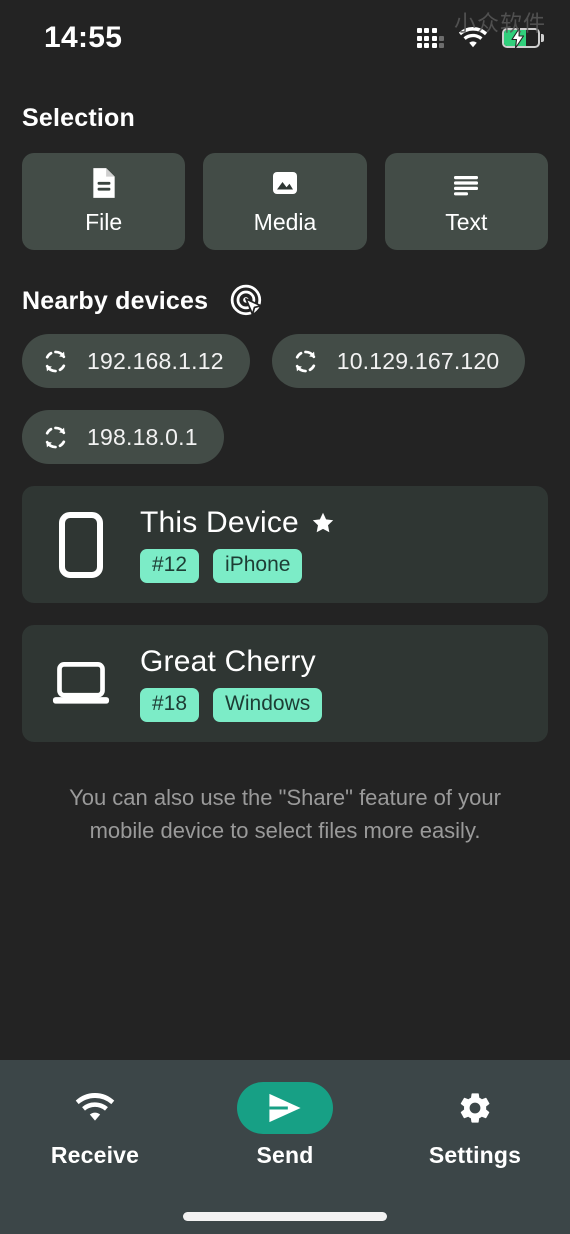  What do you see at coordinates (258, 566) in the screenshot?
I see `device-os-badge: iPhone` at bounding box center [258, 566].